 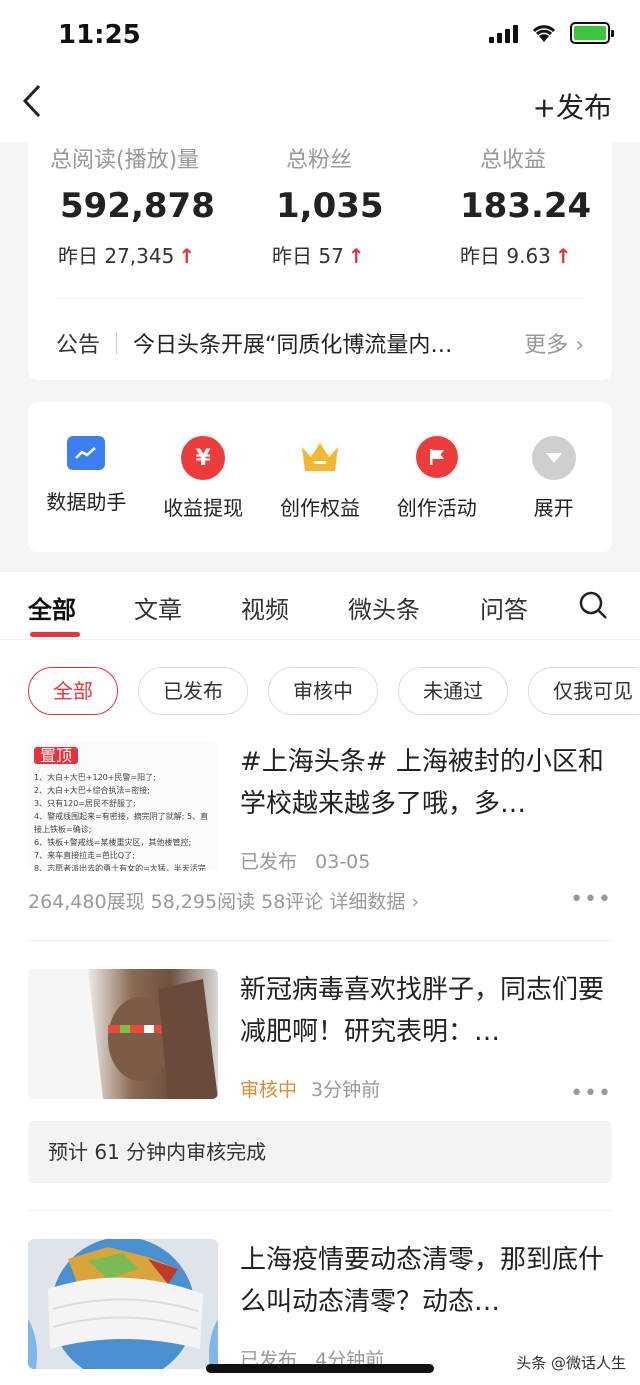 I want to click on thumb-line: 4、警戒线围起来=有密接，摘完阴了就解; 5、直接上铁板=确诊;, so click(x=121, y=823).